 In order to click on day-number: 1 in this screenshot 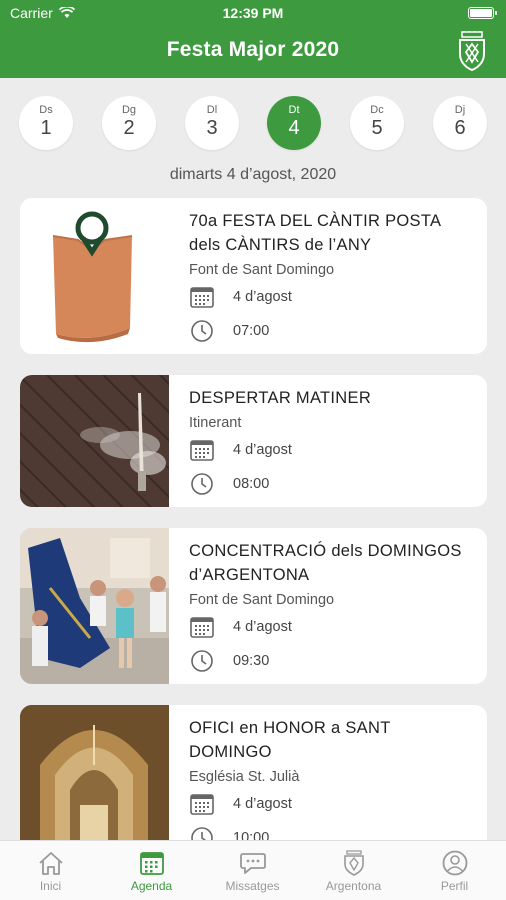, I will do `click(46, 128)`.